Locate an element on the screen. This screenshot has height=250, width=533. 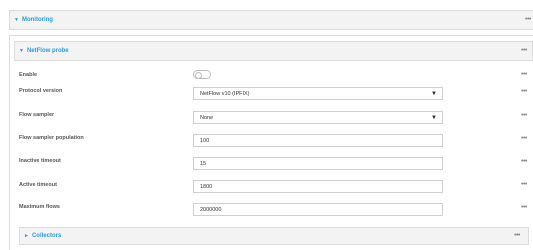
active-timeout-input: 1800 is located at coordinates (318, 186).